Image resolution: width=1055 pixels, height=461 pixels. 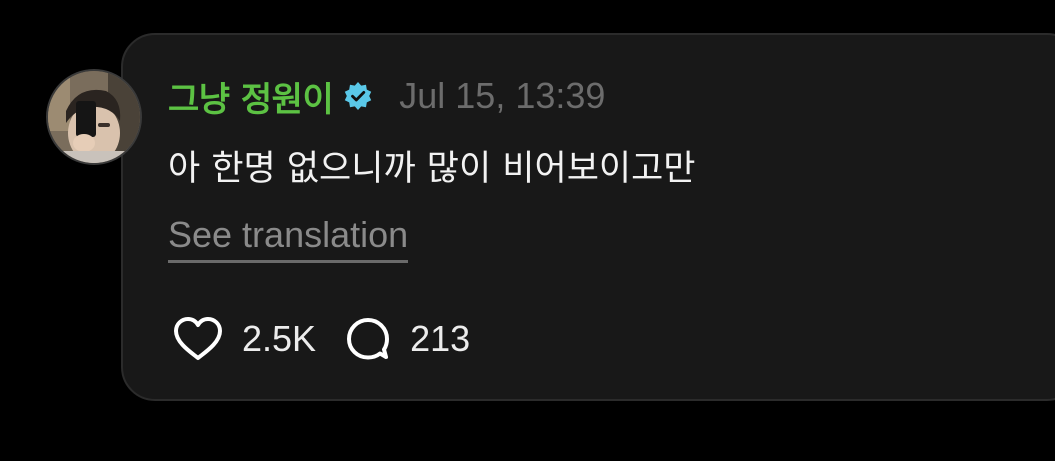 What do you see at coordinates (198, 338) in the screenshot?
I see `heart-icon` at bounding box center [198, 338].